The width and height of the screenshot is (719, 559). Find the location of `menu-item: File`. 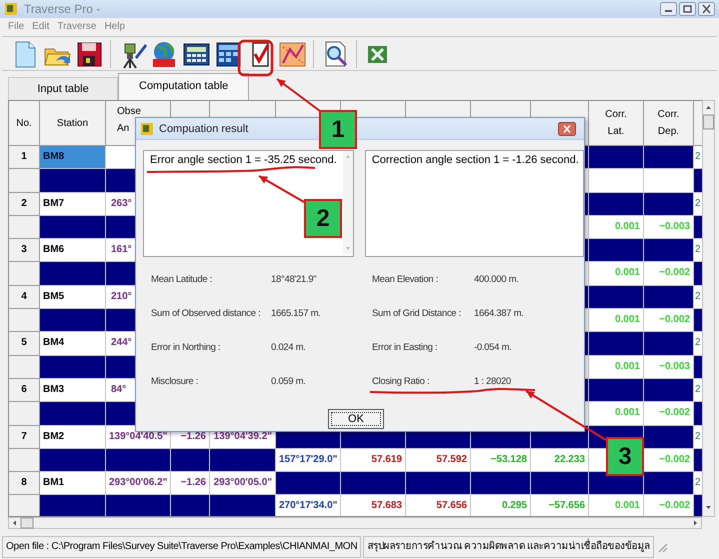

menu-item: File is located at coordinates (16, 26).